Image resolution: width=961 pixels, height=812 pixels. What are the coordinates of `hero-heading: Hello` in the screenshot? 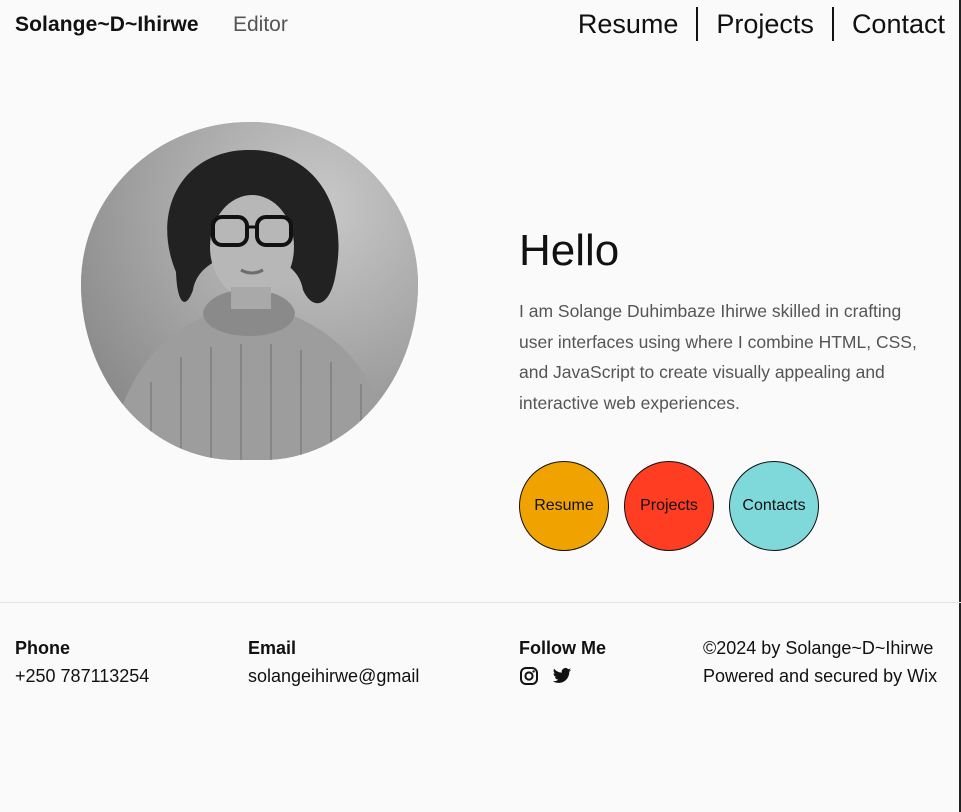 It's located at (569, 250).